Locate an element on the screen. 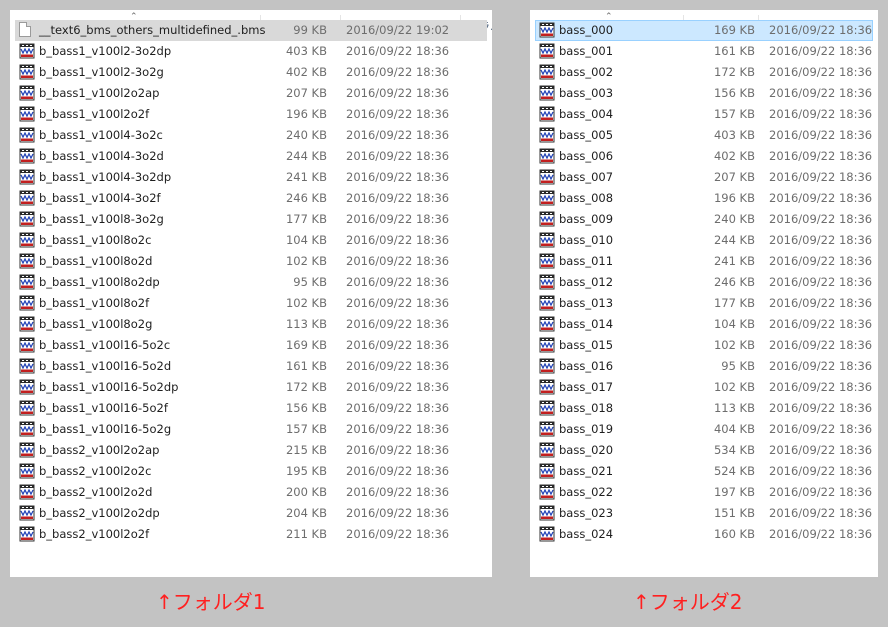  file-size: 99 KB is located at coordinates (310, 30).